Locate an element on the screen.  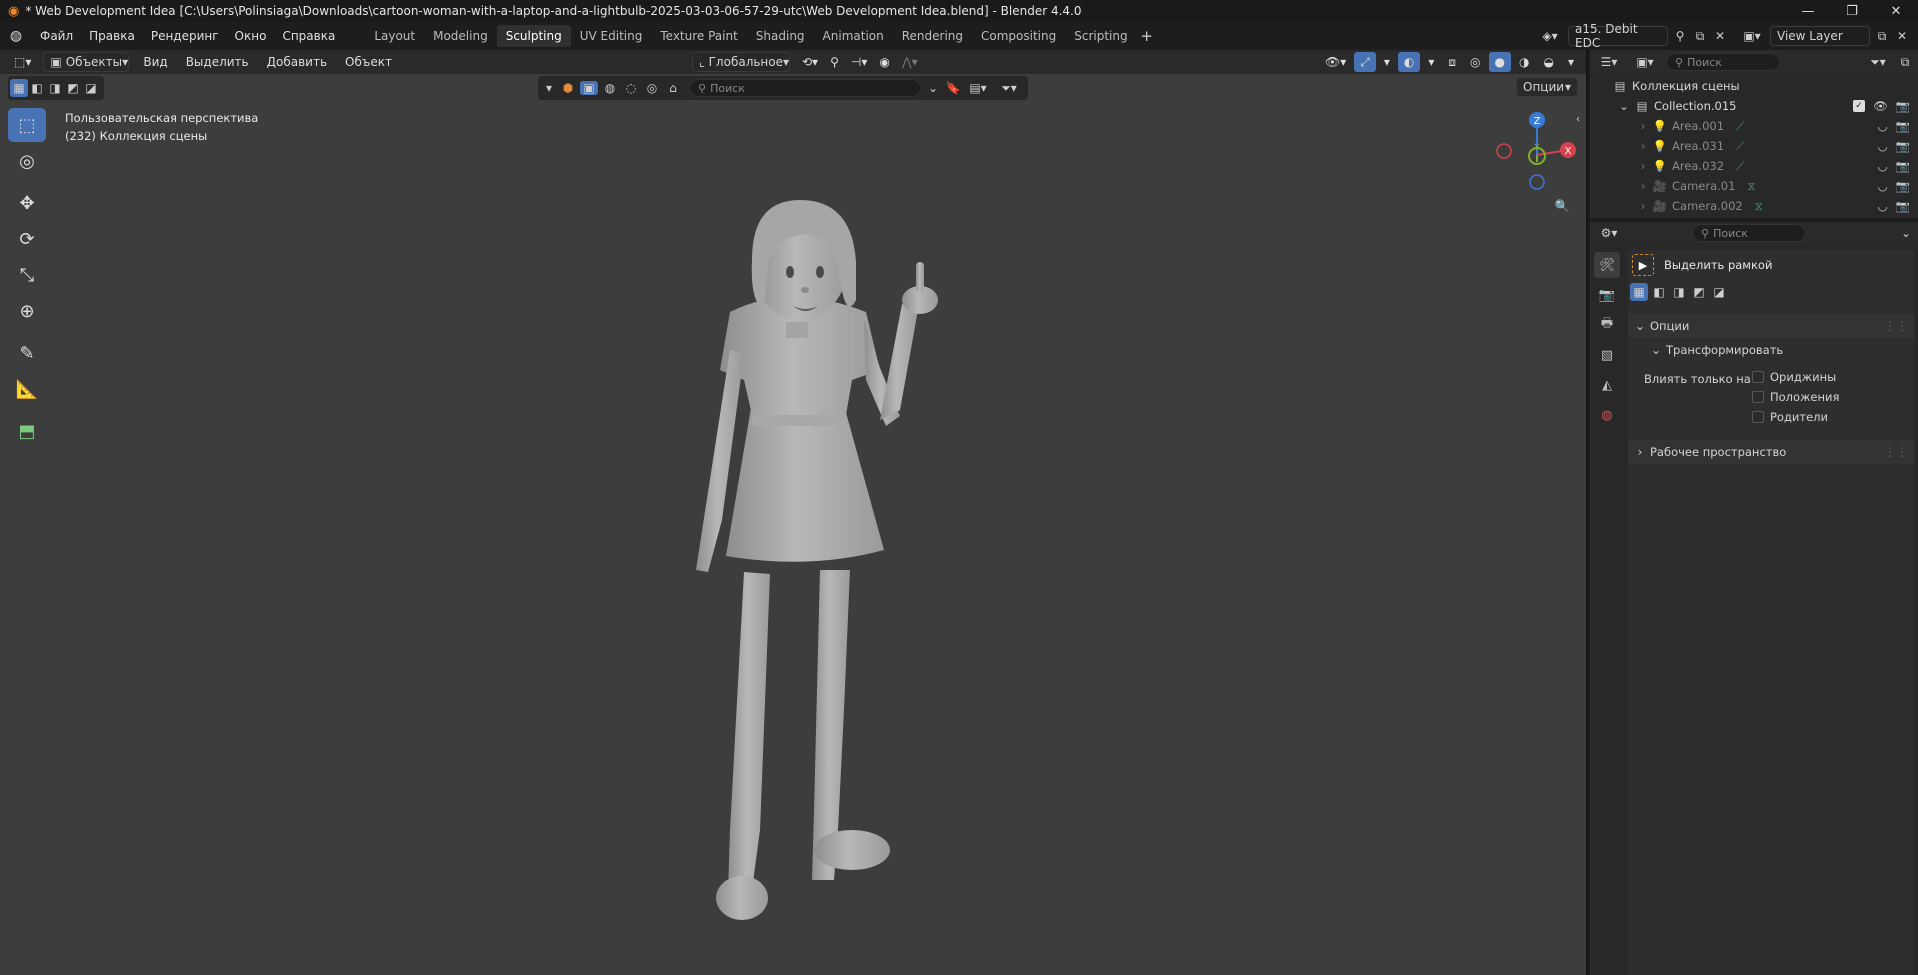
outliner-item: › 💡 Area.032 ⟋ ◡ 📷 is located at coordinates (1754, 166).